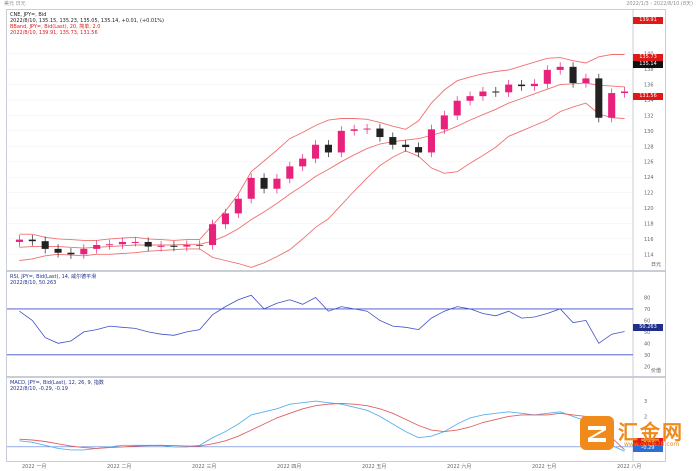 This screenshot has width=699, height=471. Describe the element at coordinates (655, 265) in the screenshot. I see `price-unit-label: 日元` at that location.